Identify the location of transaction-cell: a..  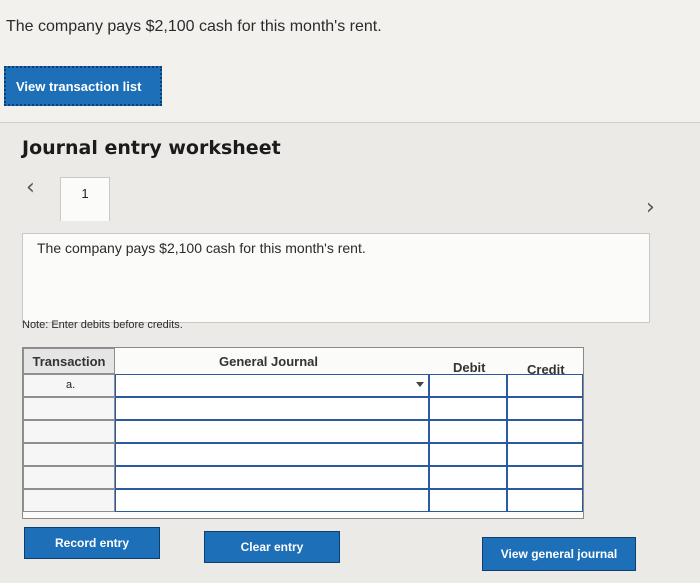
(69, 385).